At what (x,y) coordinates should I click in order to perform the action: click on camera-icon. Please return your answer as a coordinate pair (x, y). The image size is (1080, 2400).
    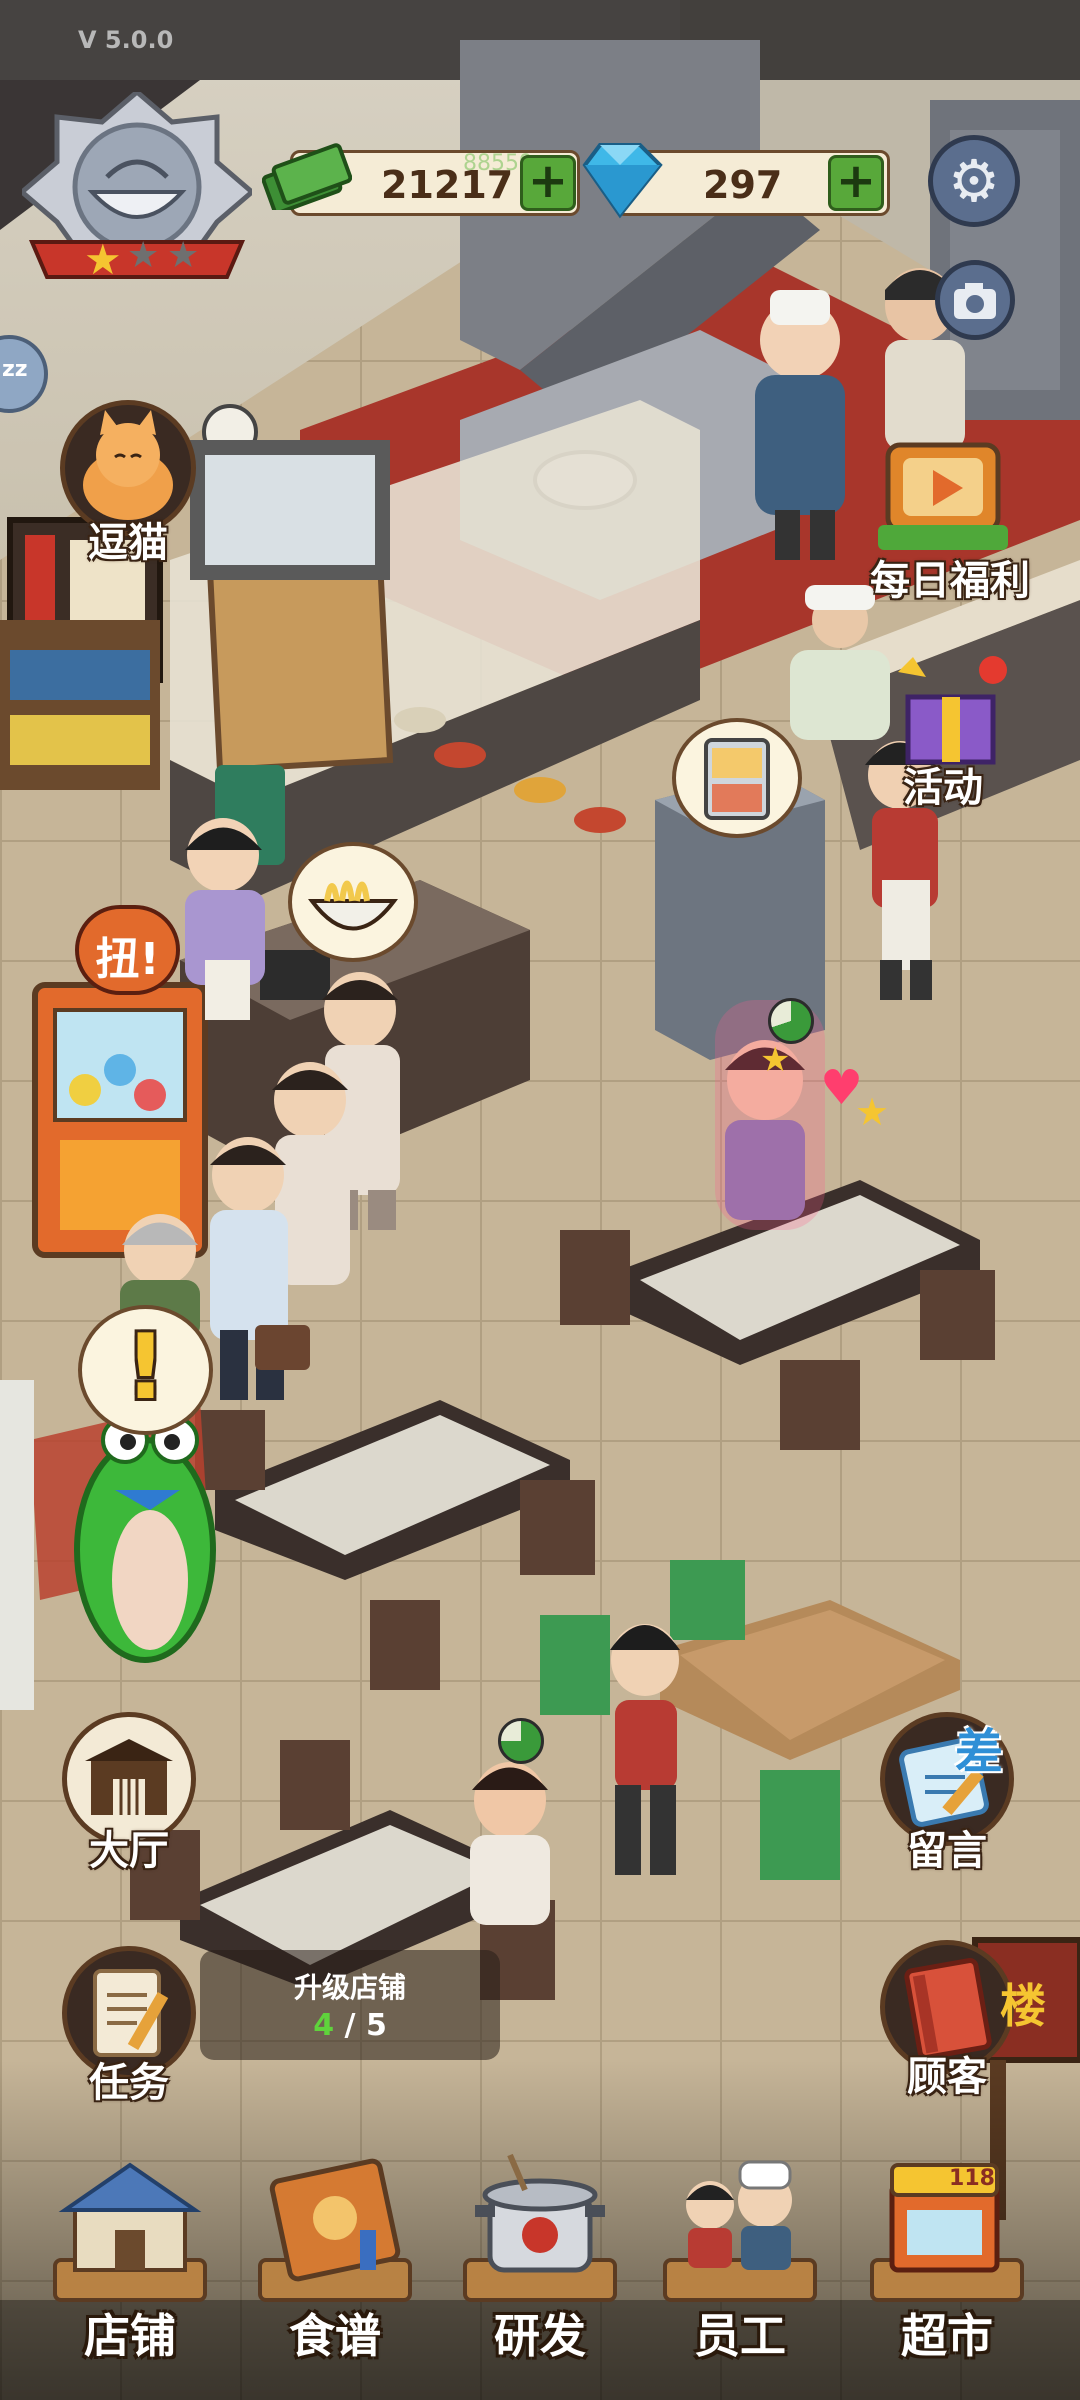
    Looking at the image, I should click on (975, 301).